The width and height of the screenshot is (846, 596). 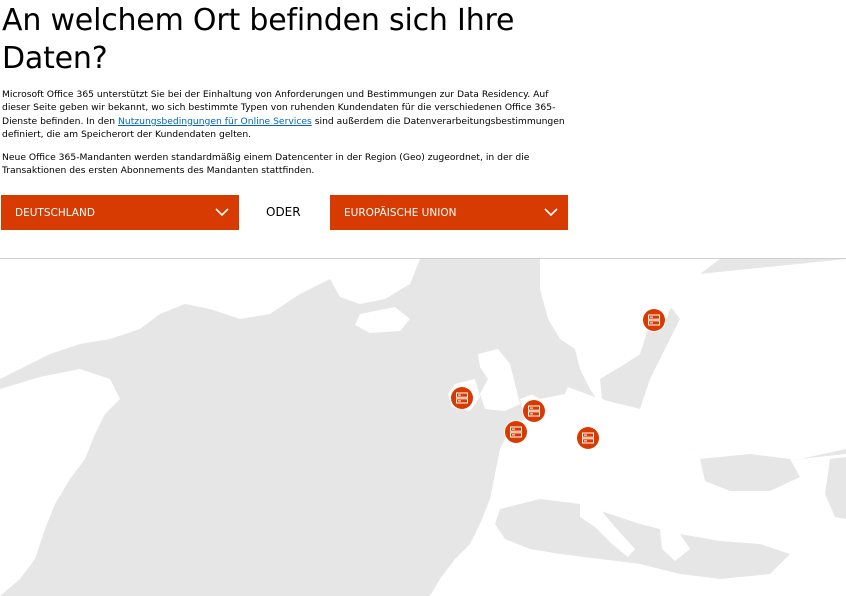 I want to click on page-title: An welchem Ort befinden sich Ihre Daten?, so click(x=258, y=39).